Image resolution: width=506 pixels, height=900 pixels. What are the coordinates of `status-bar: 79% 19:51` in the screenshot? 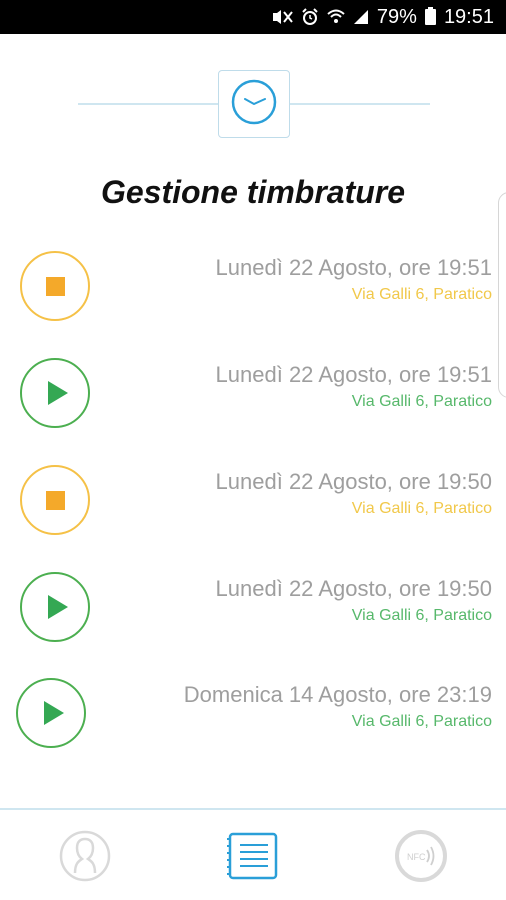 It's located at (253, 17).